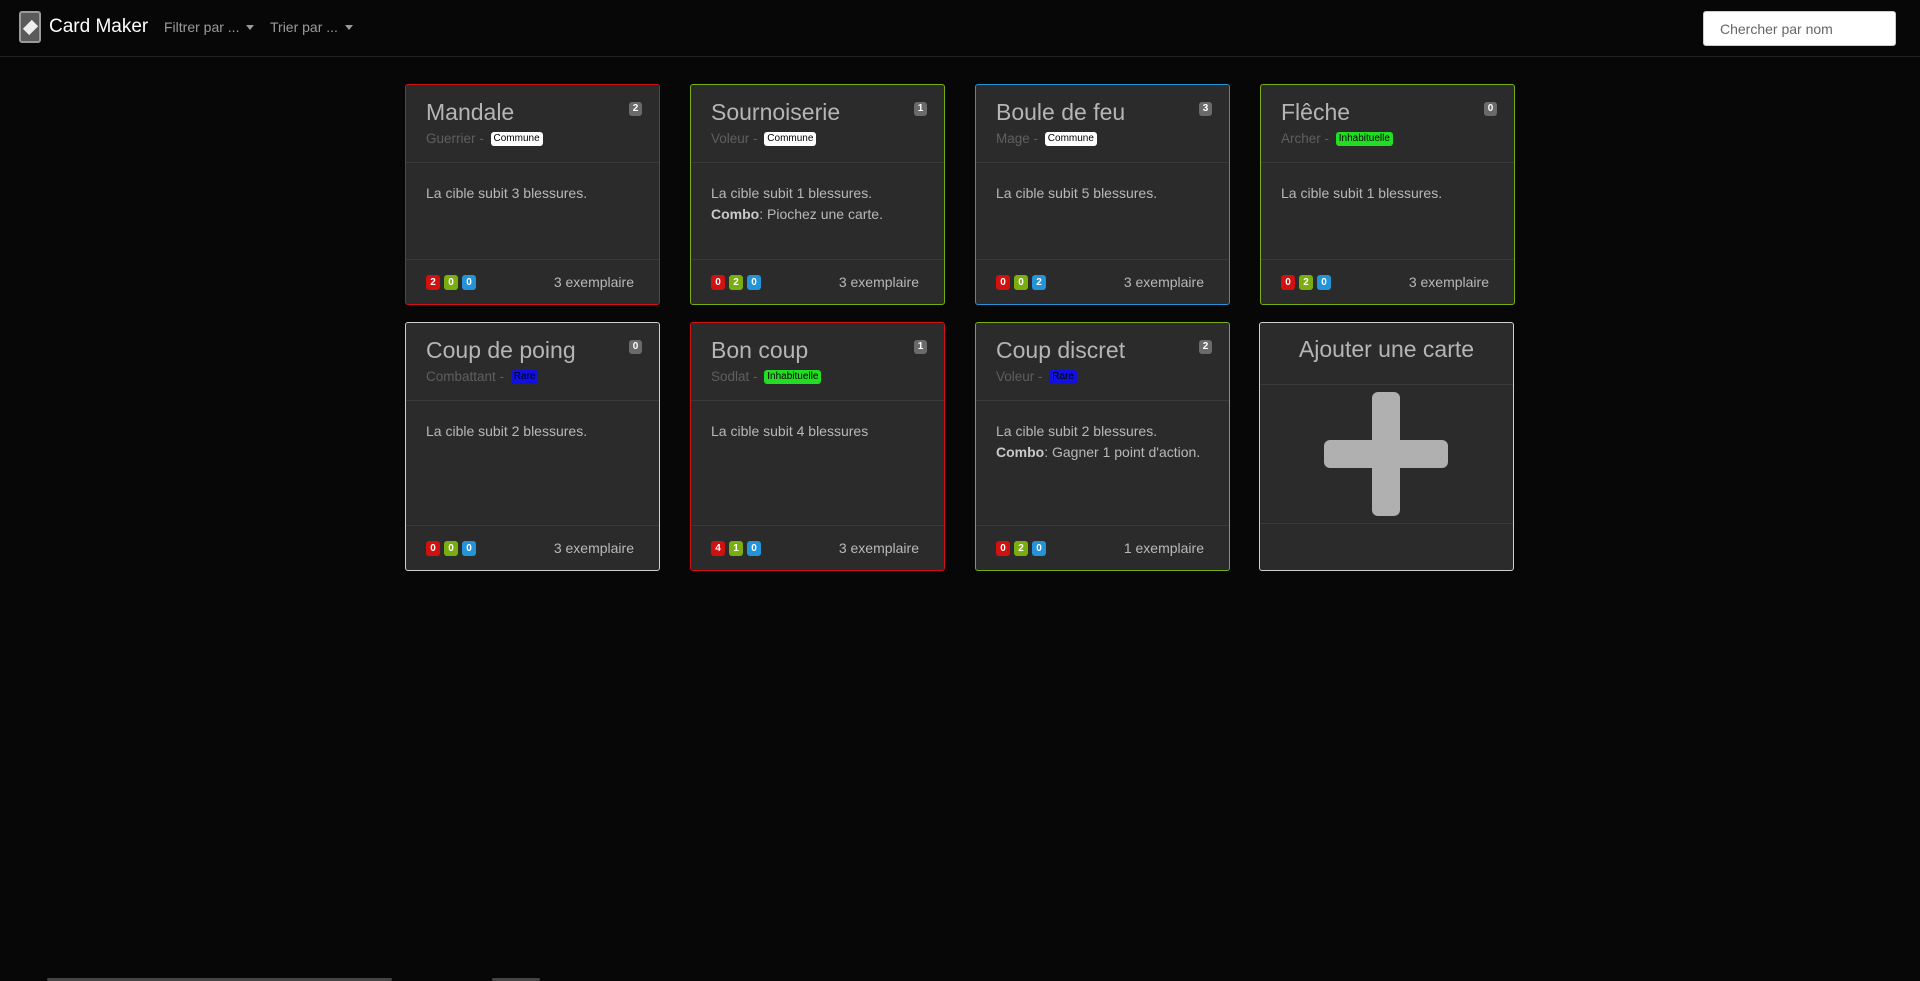  I want to click on card-subtitle: Archer - Inhabituelle, so click(1387, 138).